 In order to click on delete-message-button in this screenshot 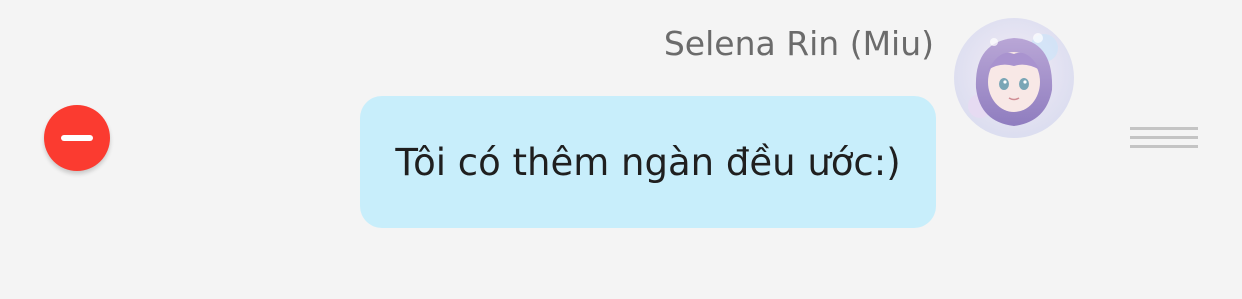, I will do `click(77, 138)`.